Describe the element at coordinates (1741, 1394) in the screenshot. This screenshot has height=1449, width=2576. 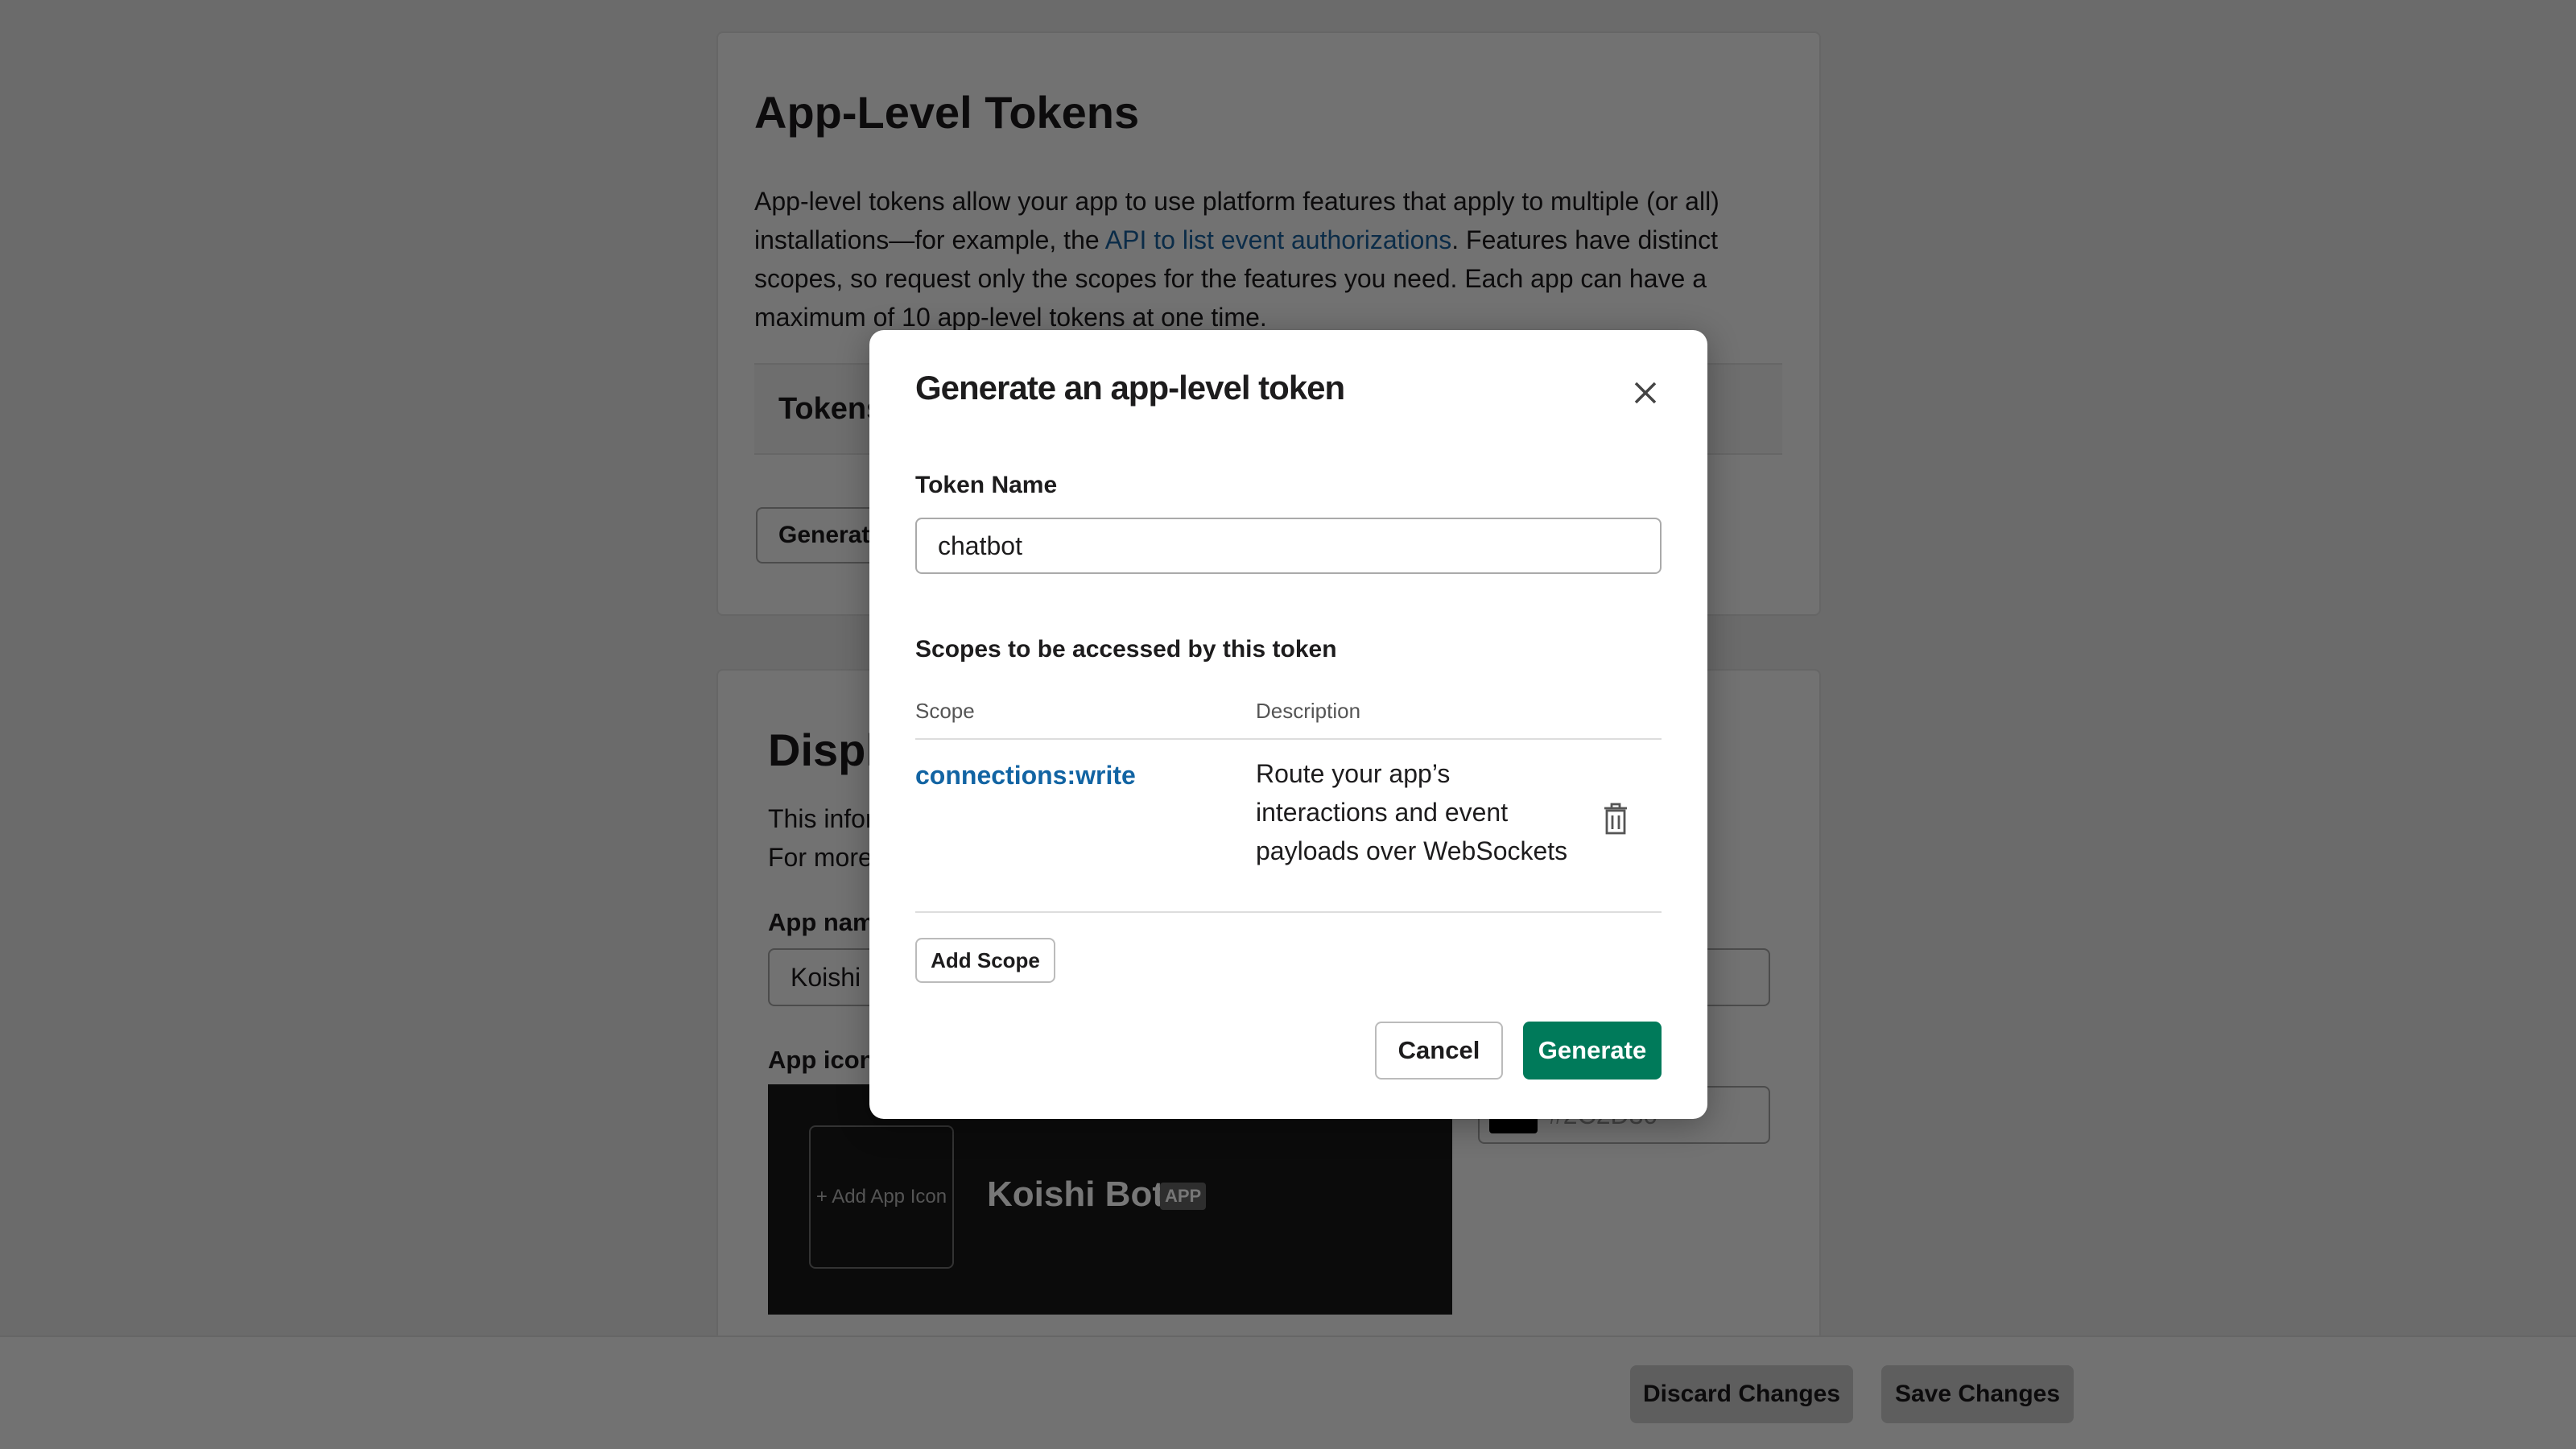
I see `discard-changes-button: Discard Changes` at that location.